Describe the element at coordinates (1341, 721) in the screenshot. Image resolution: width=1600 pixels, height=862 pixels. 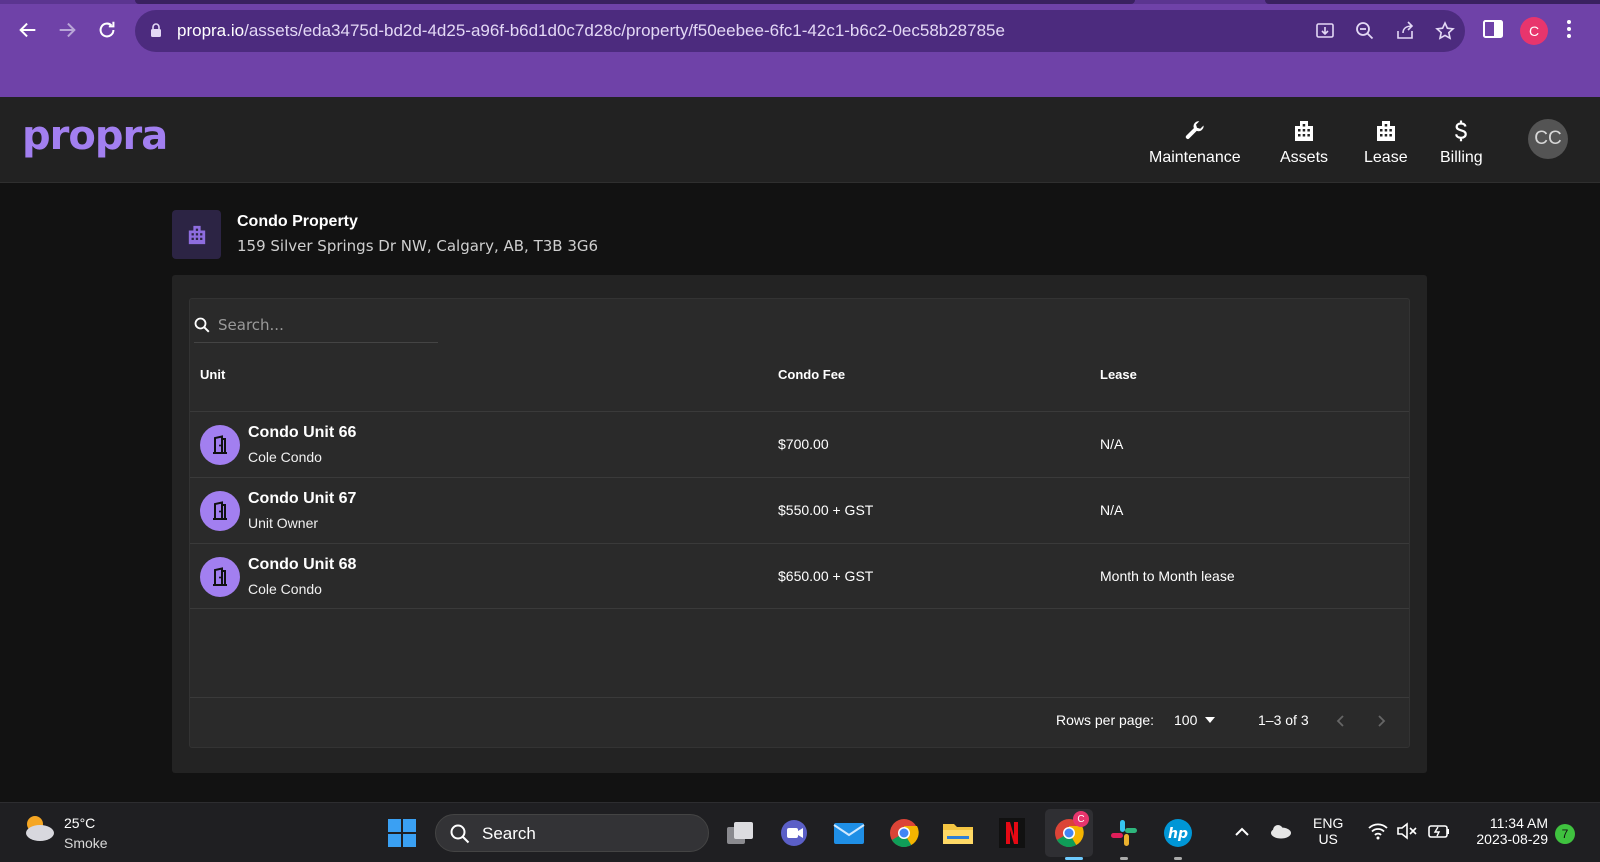
I see `previous-page-button` at that location.